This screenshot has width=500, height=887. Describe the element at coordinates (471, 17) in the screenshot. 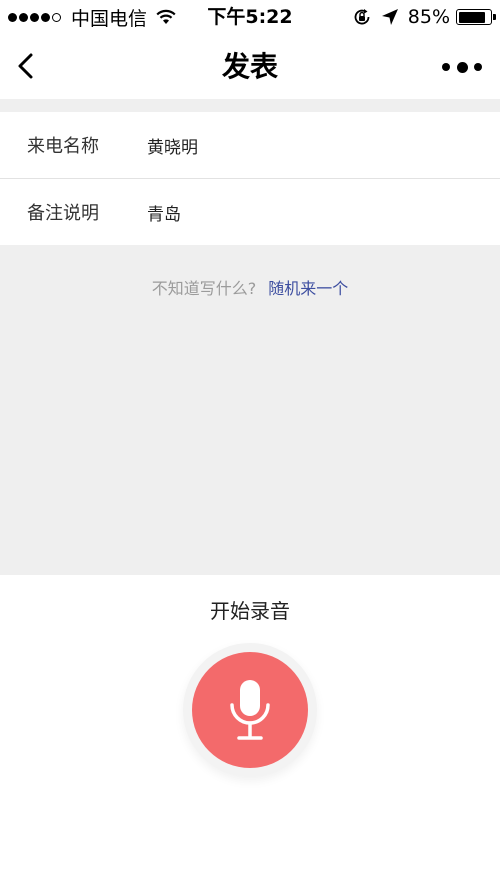

I see `battery-level-fill` at that location.